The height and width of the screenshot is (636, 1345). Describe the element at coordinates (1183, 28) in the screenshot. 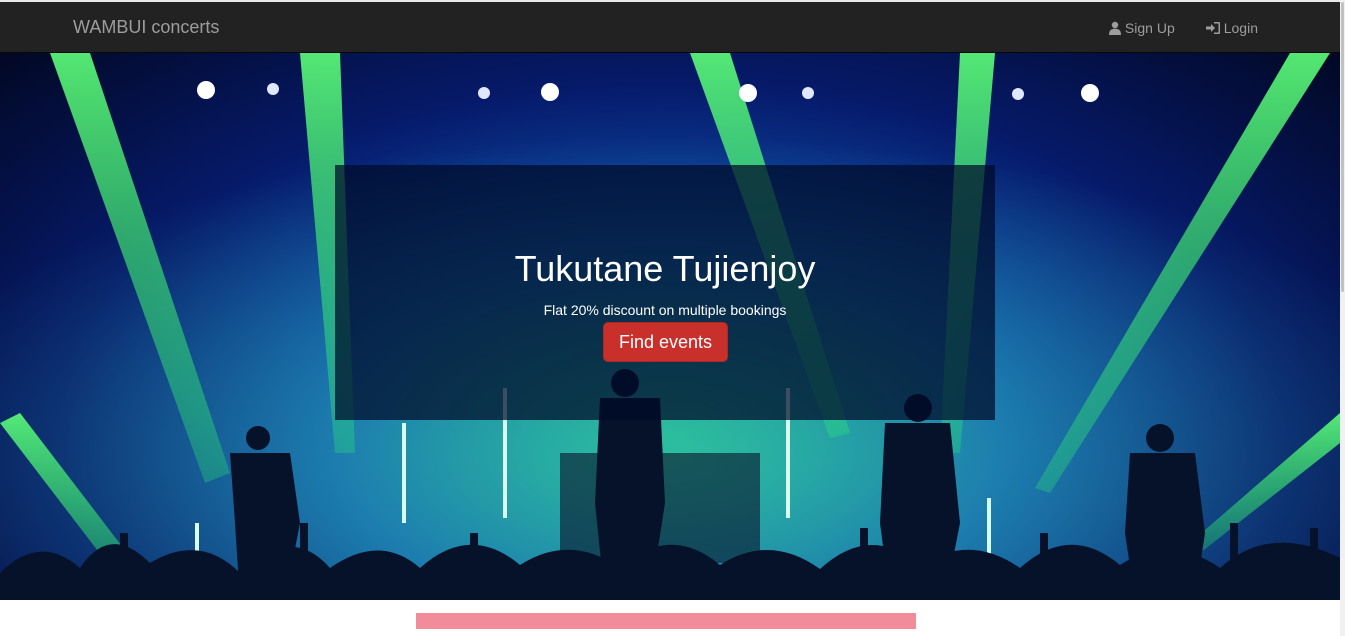

I see `nav-right: Sign Up Login` at that location.